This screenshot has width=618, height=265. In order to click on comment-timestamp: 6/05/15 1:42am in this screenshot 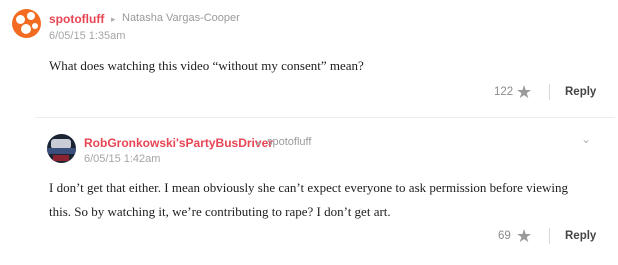, I will do `click(122, 159)`.